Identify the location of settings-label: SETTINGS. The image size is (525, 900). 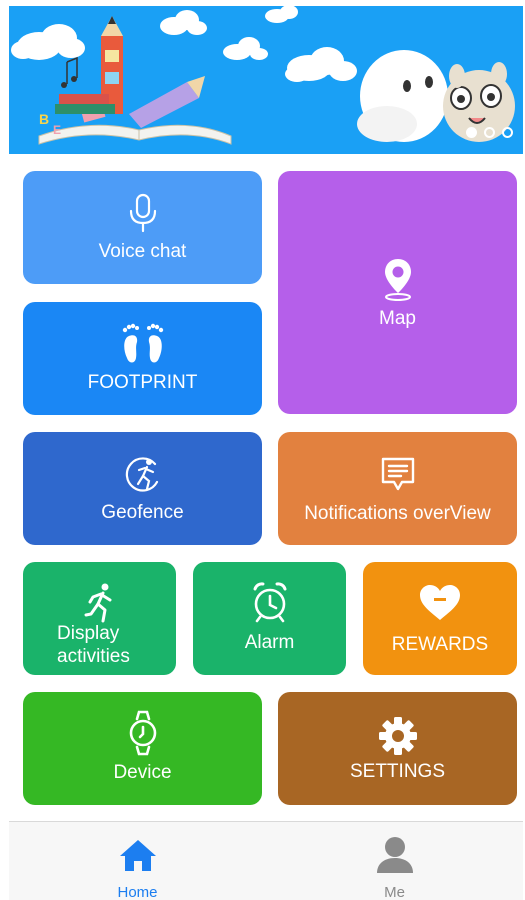
(397, 771).